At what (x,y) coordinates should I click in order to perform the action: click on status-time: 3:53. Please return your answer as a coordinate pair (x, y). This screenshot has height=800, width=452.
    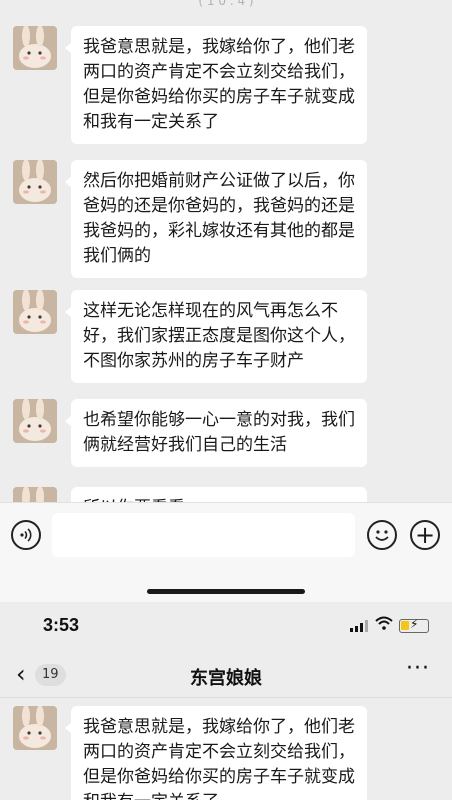
    Looking at the image, I should click on (61, 625).